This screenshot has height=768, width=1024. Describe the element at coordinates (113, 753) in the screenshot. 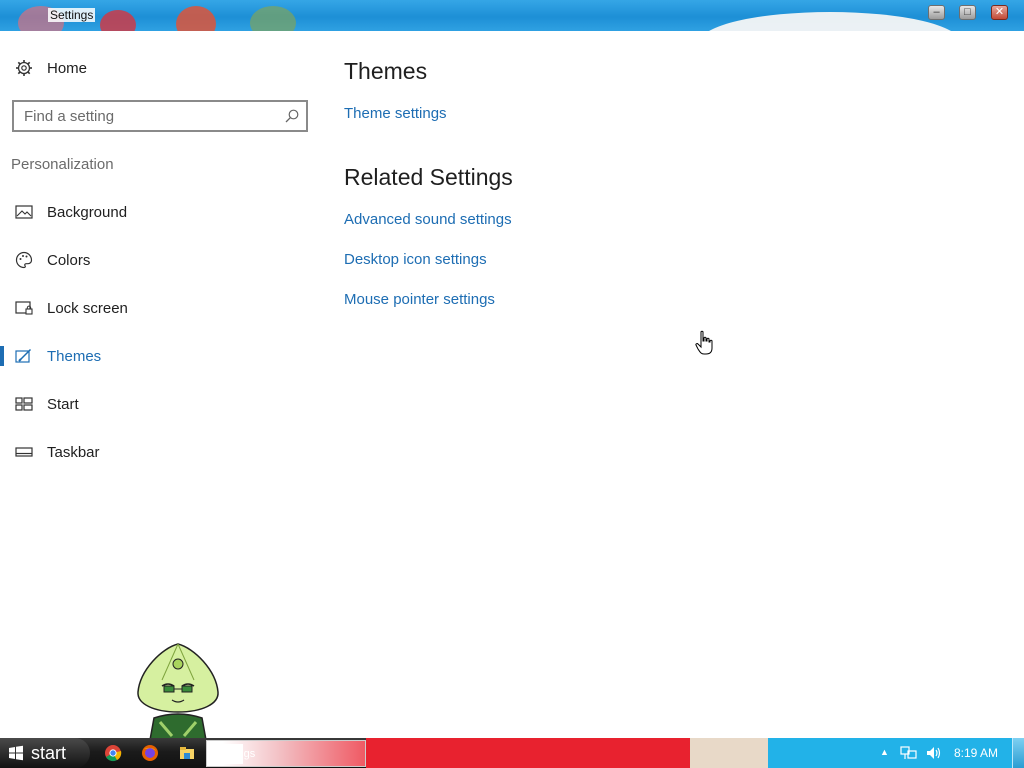

I see `chrome-icon` at that location.